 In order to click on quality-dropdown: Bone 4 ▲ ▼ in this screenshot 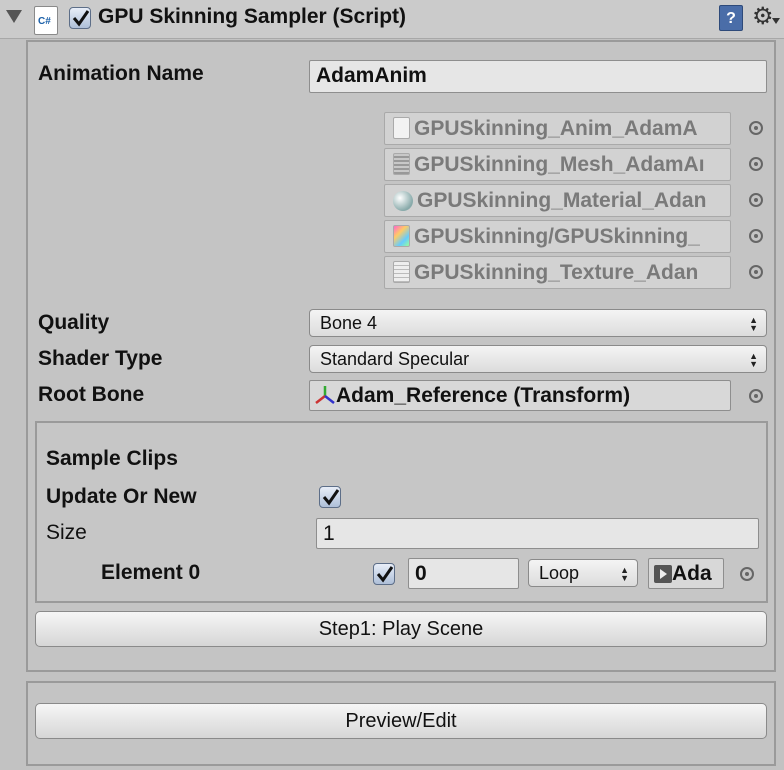, I will do `click(538, 323)`.